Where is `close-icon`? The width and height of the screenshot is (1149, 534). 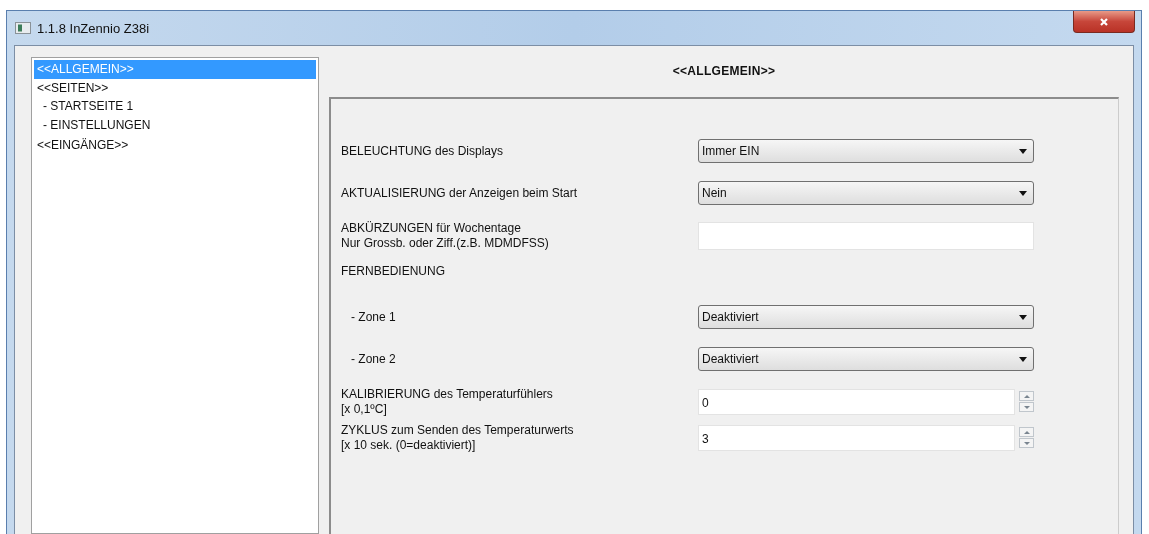
close-icon is located at coordinates (1104, 21).